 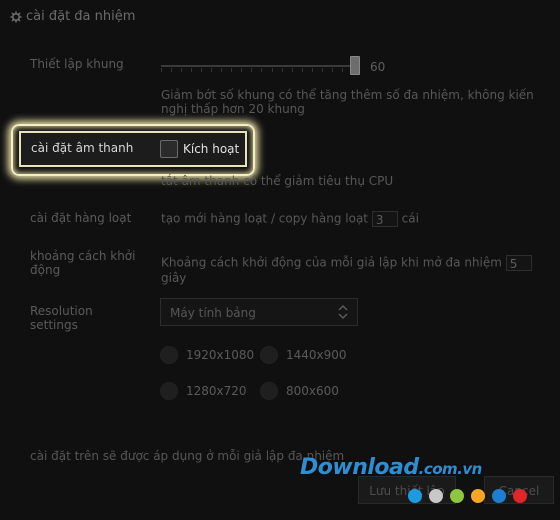 What do you see at coordinates (264, 218) in the screenshot?
I see `batch-text: tạo mới hàng loạt / copy hàng loạt` at bounding box center [264, 218].